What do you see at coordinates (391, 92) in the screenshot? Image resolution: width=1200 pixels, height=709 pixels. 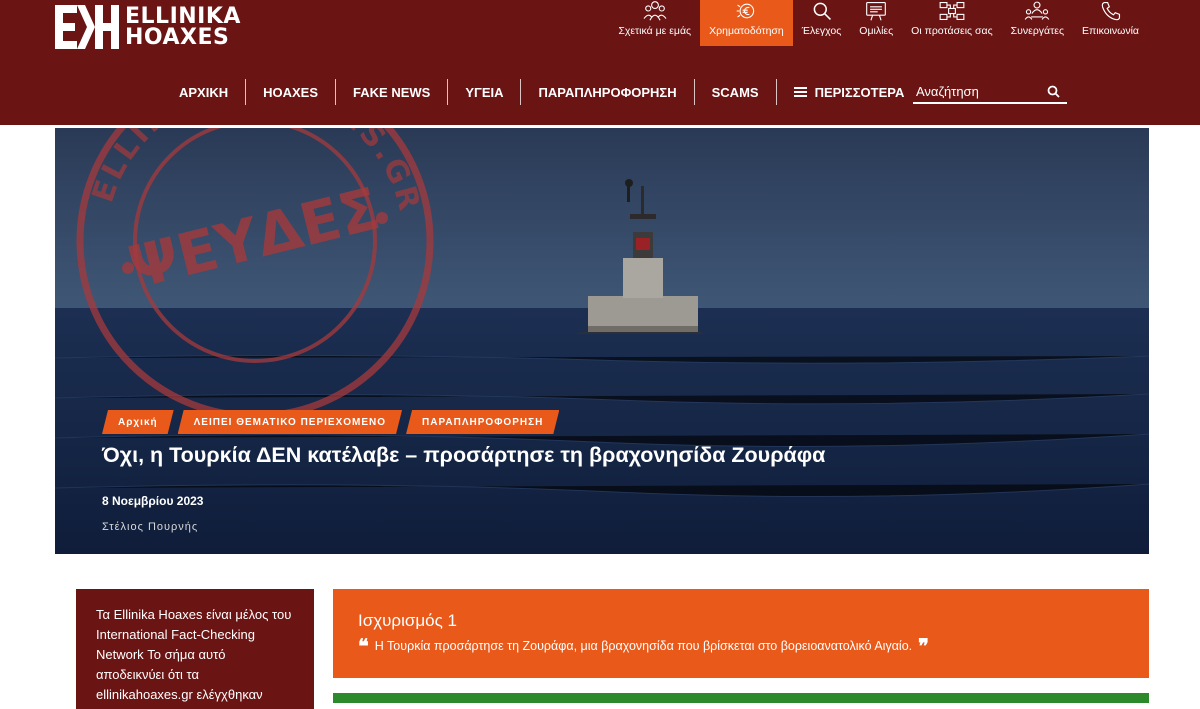 I see `nav-fake-news: FAKE NEWS` at bounding box center [391, 92].